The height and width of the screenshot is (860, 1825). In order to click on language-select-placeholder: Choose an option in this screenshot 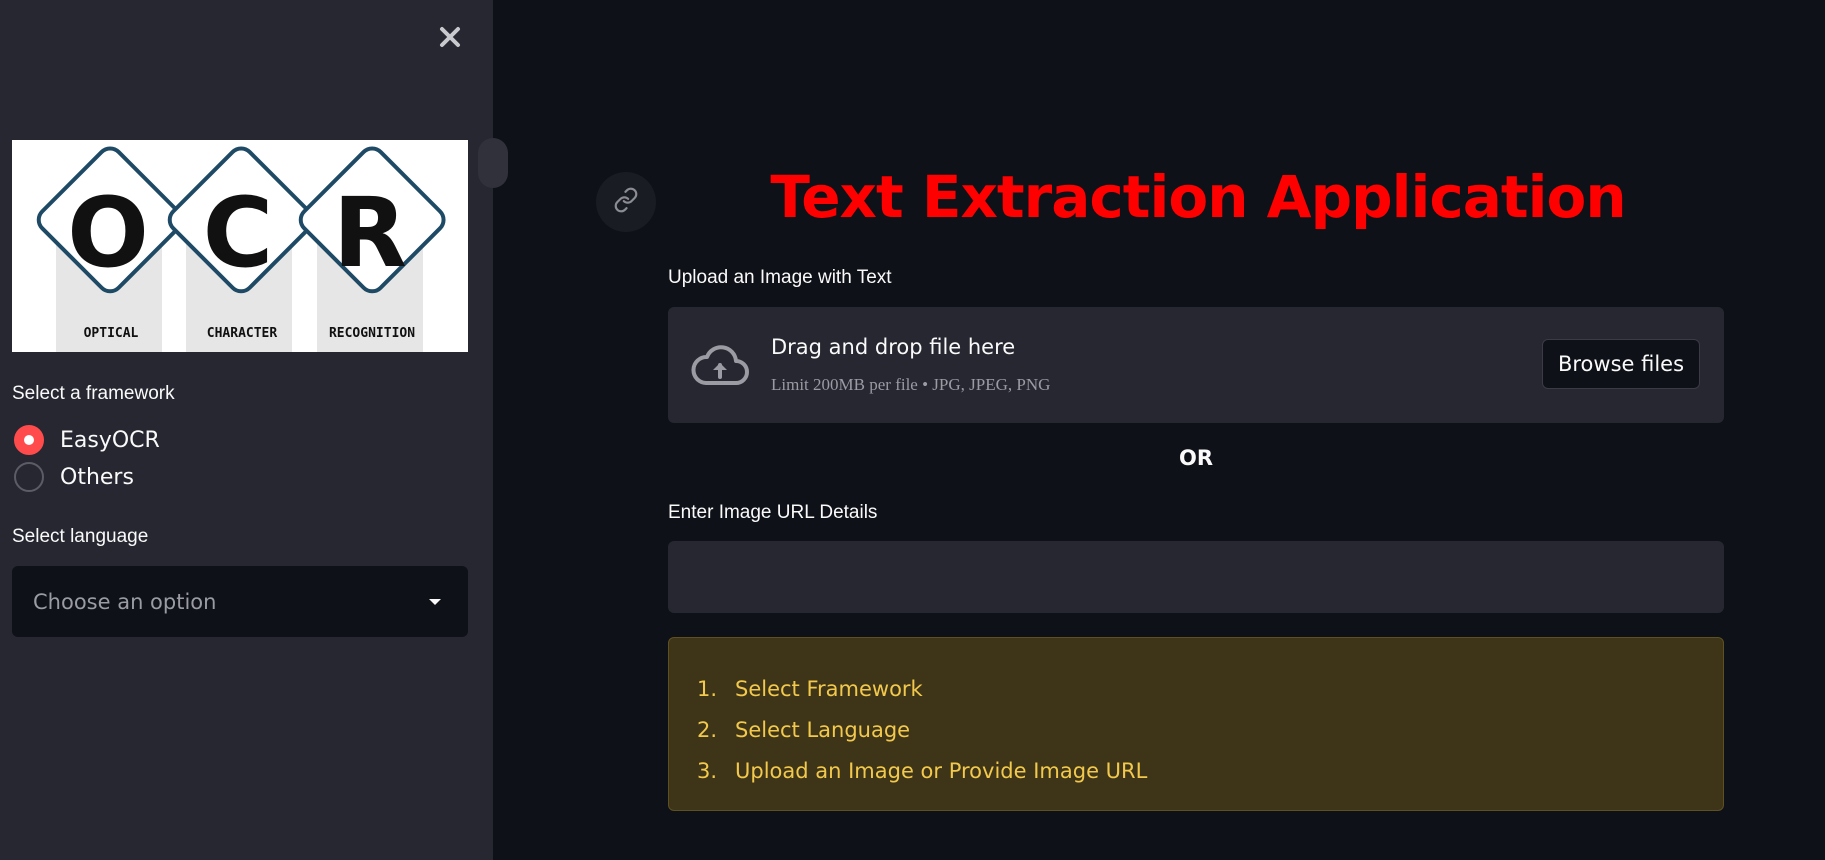, I will do `click(125, 601)`.